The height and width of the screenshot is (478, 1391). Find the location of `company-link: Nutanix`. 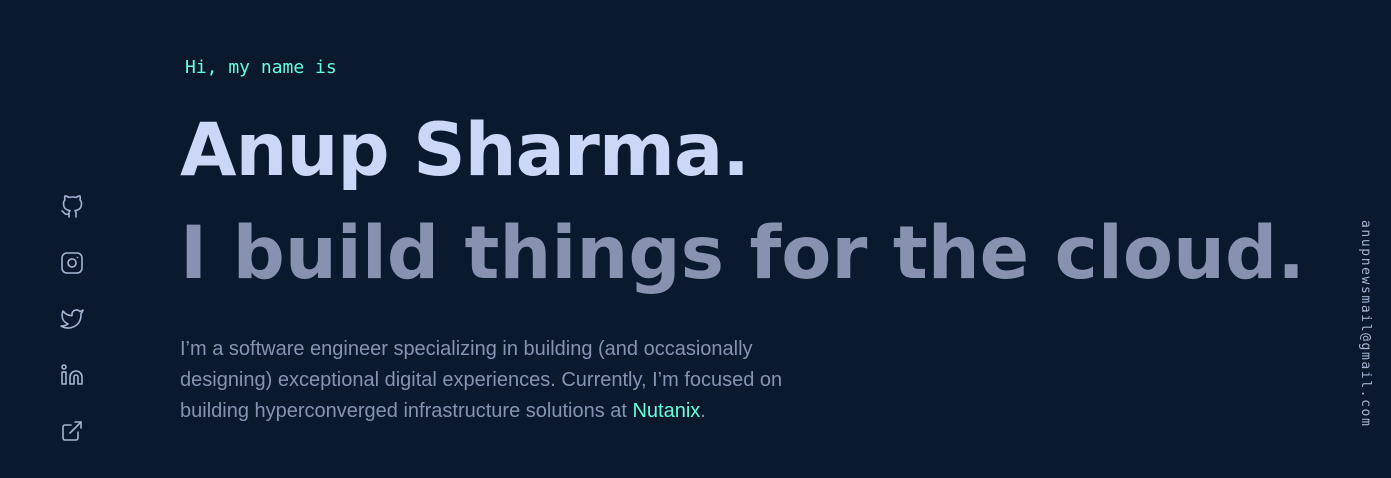

company-link: Nutanix is located at coordinates (666, 411).